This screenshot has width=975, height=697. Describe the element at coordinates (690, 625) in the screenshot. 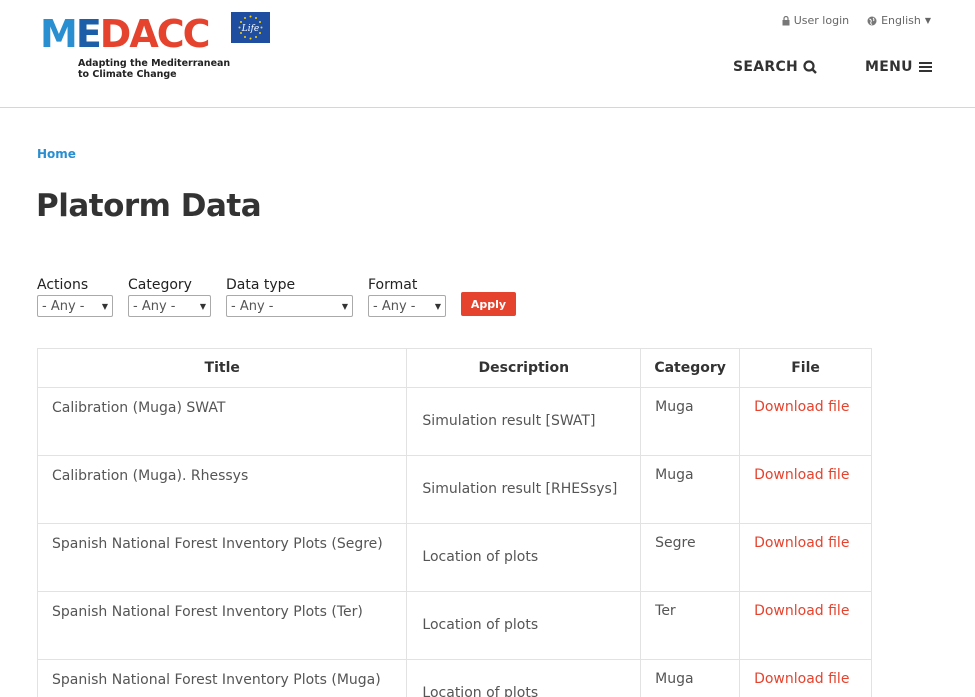

I see `row-category: Ter` at that location.